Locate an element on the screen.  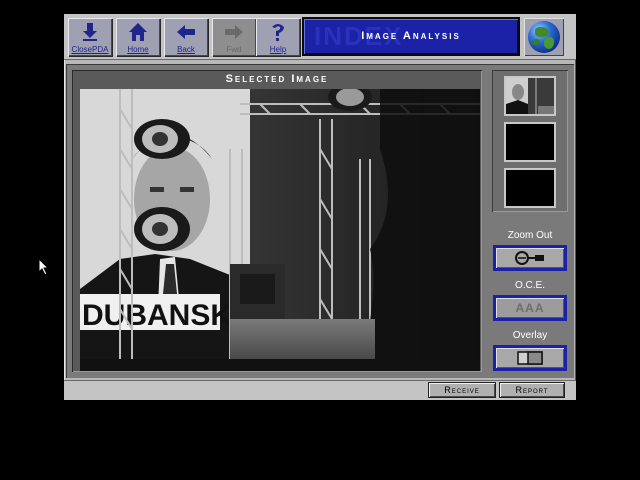
oce-button-text: AAA is located at coordinates (530, 308).